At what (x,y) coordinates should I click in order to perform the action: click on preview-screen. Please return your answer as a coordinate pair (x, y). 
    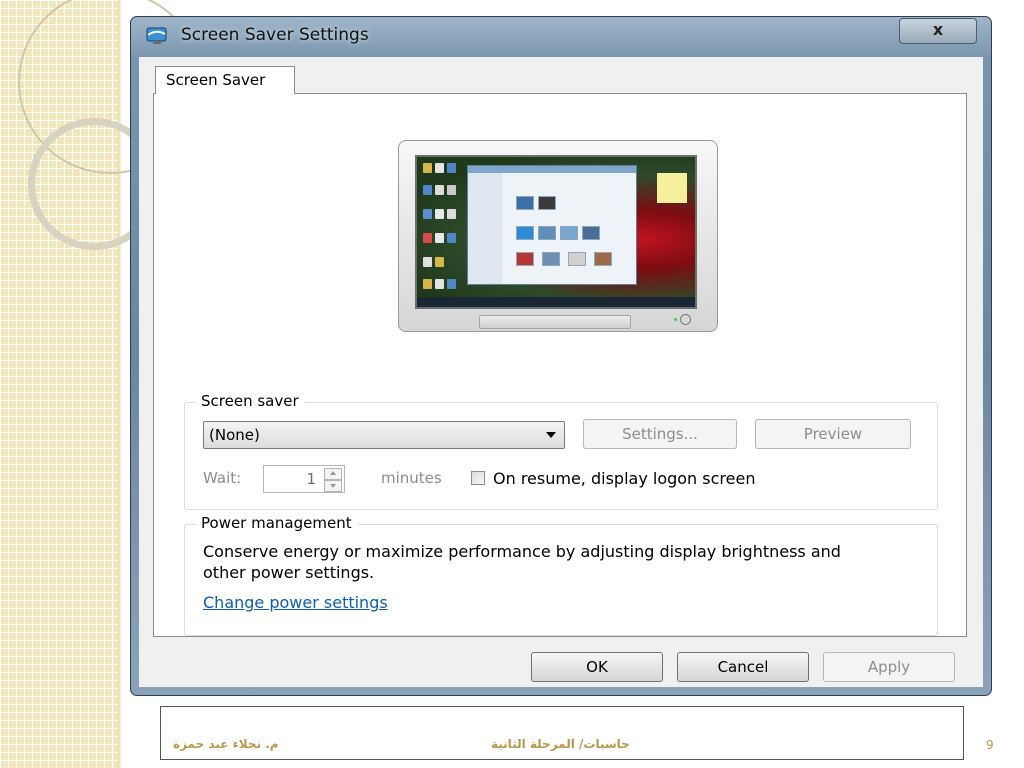
    Looking at the image, I should click on (556, 232).